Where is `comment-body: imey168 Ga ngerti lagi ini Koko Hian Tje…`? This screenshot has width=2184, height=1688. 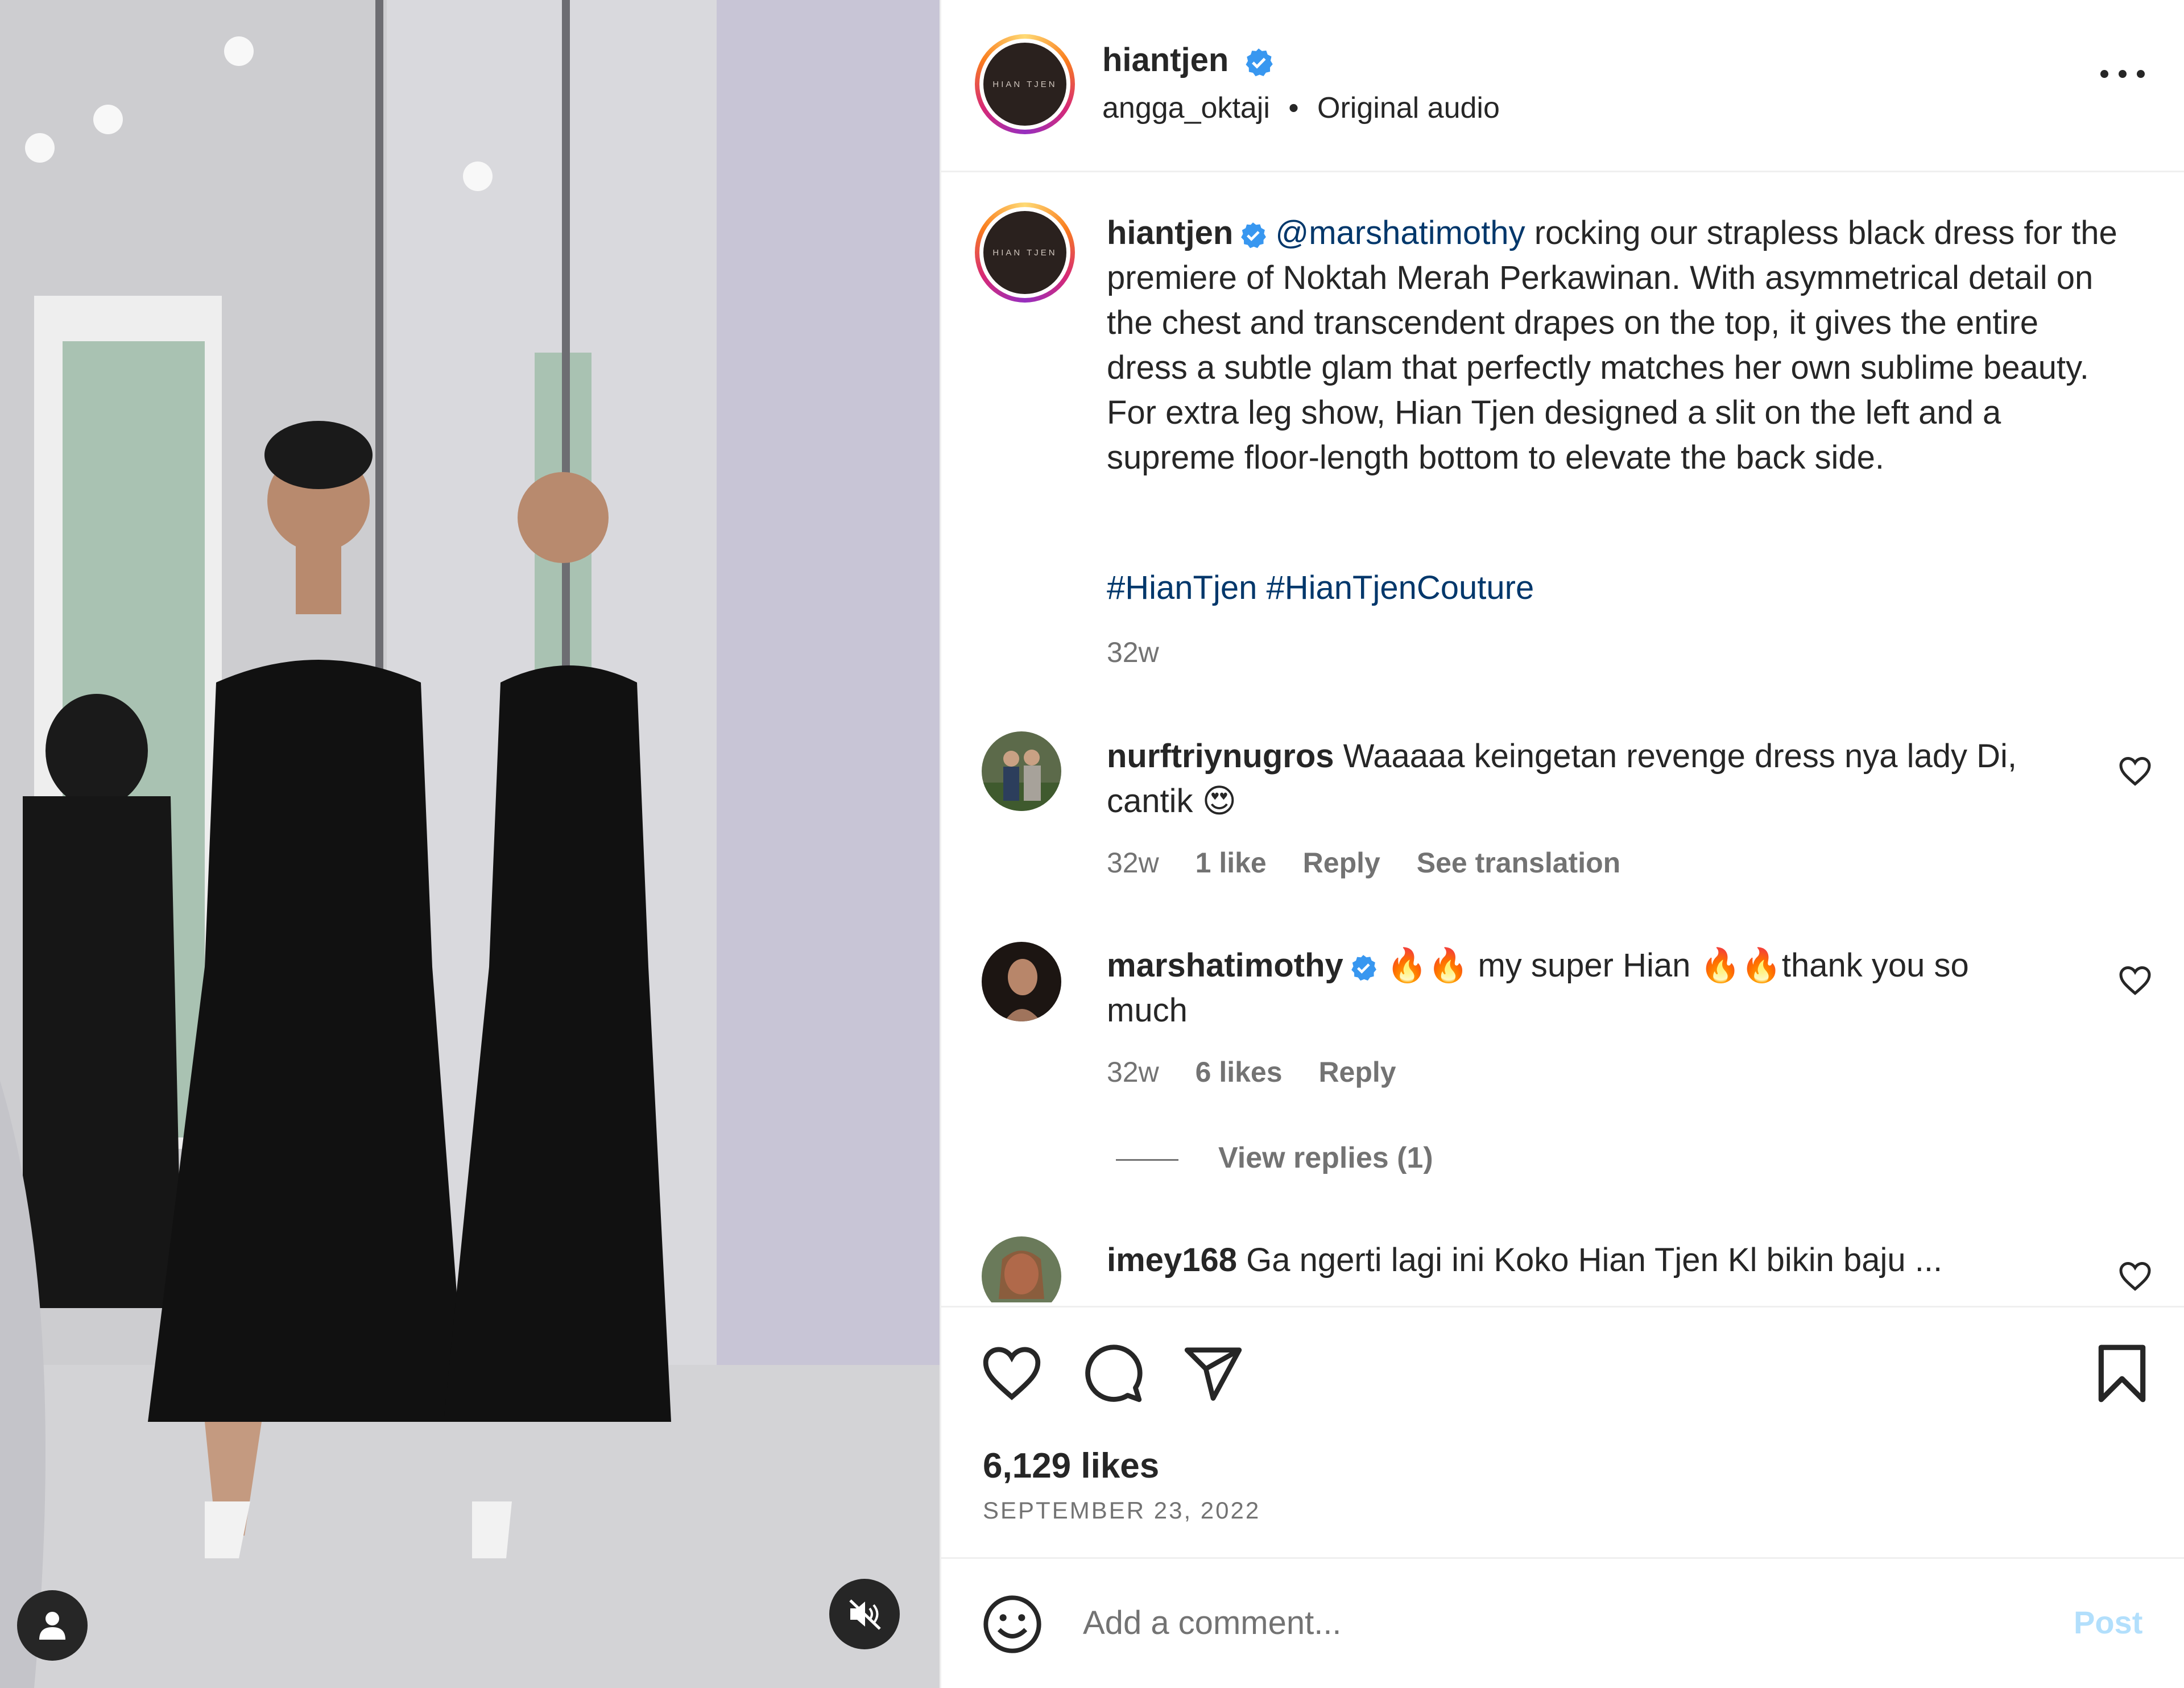 comment-body: imey168 Ga ngerti lagi ini Koko Hian Tje… is located at coordinates (1576, 1260).